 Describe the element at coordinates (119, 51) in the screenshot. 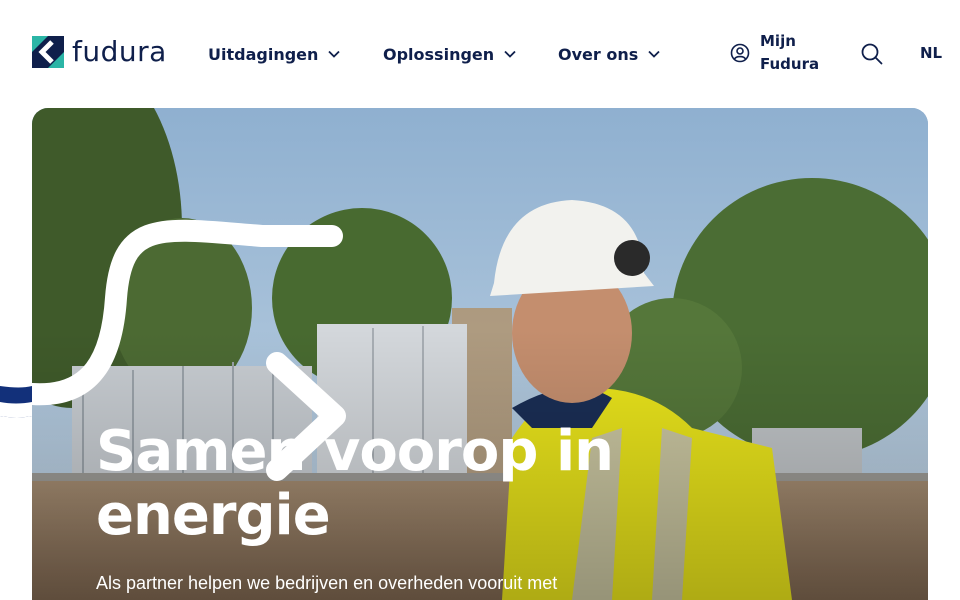

I see `logo-wordmark: fudura` at that location.